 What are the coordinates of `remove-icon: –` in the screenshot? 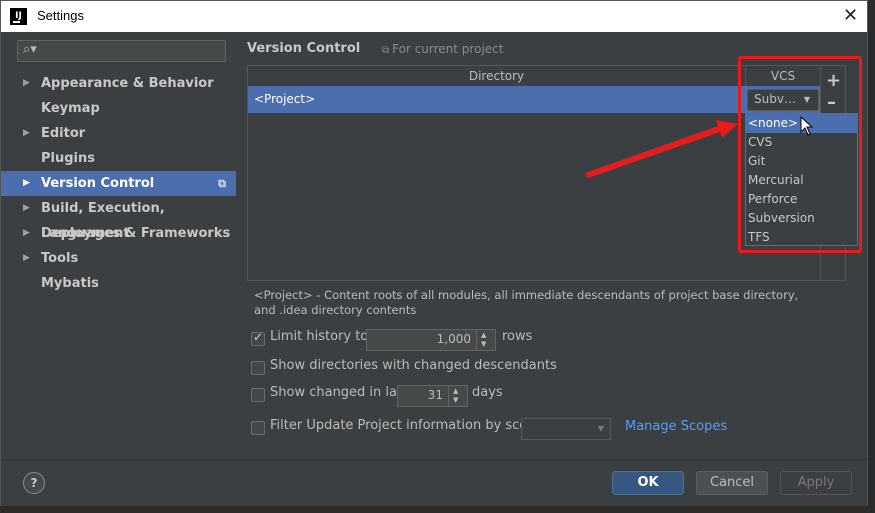 It's located at (831, 102).